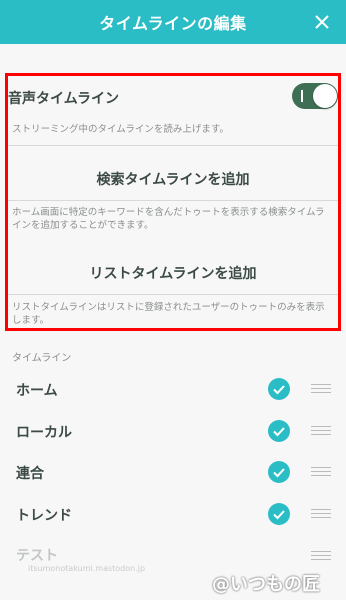 The width and height of the screenshot is (346, 600). What do you see at coordinates (266, 584) in the screenshot?
I see `watermark: @いつもの匠` at bounding box center [266, 584].